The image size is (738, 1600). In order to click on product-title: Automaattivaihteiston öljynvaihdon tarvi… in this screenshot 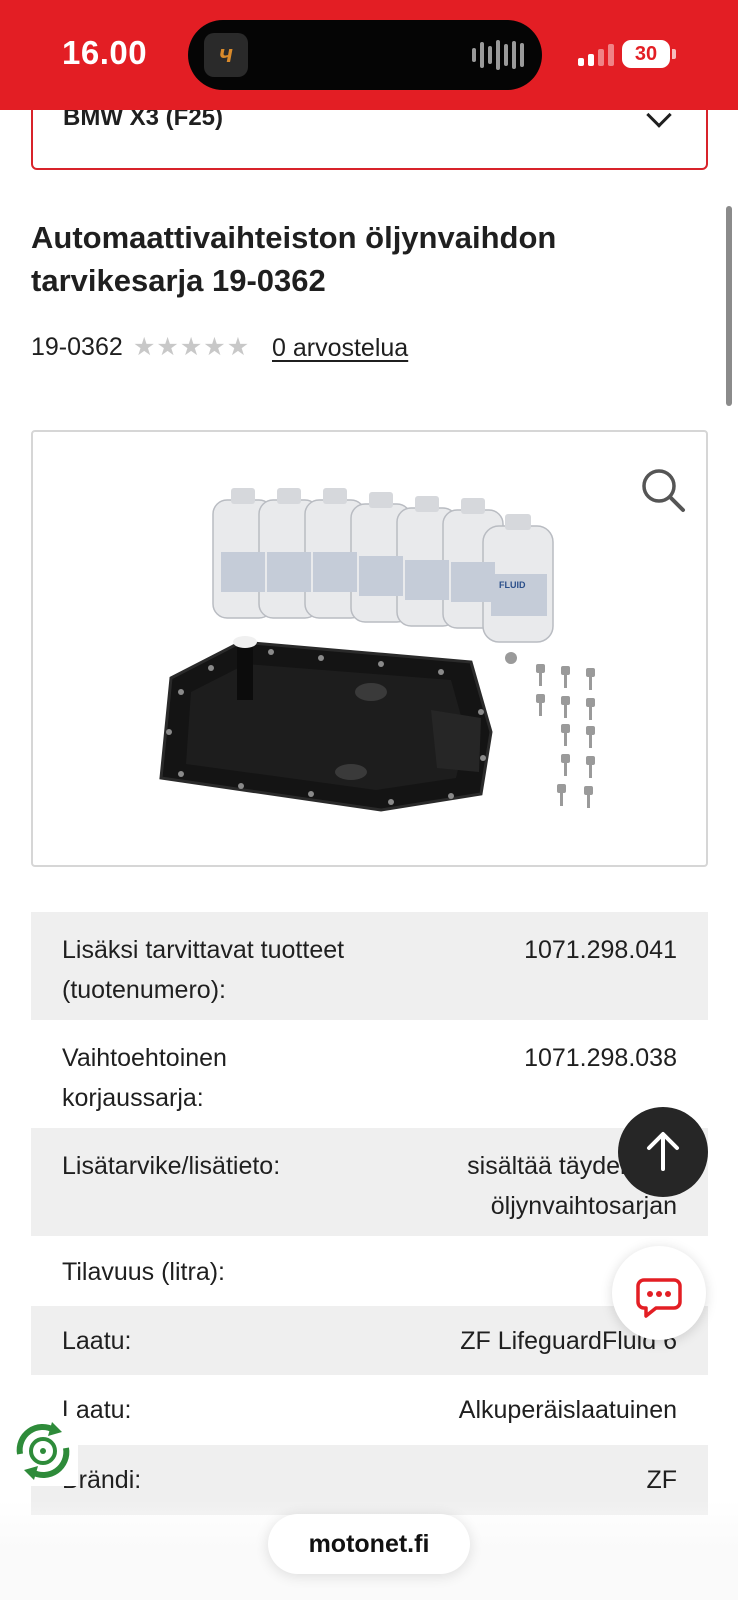, I will do `click(294, 259)`.